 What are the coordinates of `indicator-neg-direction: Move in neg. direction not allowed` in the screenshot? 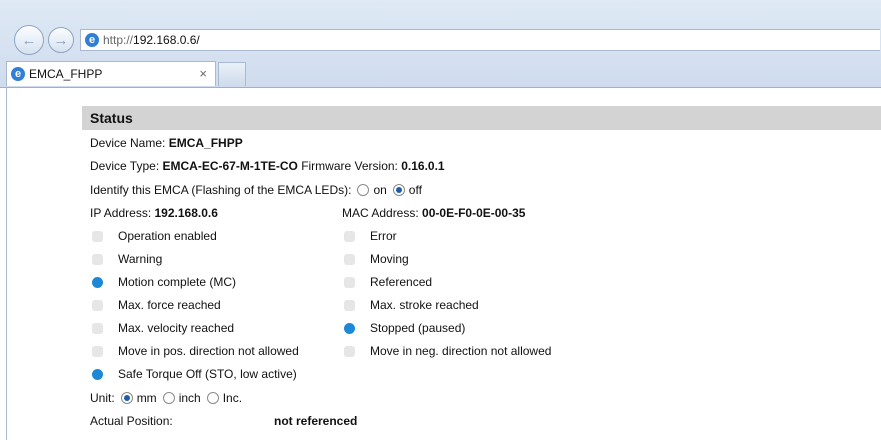 It's located at (446, 351).